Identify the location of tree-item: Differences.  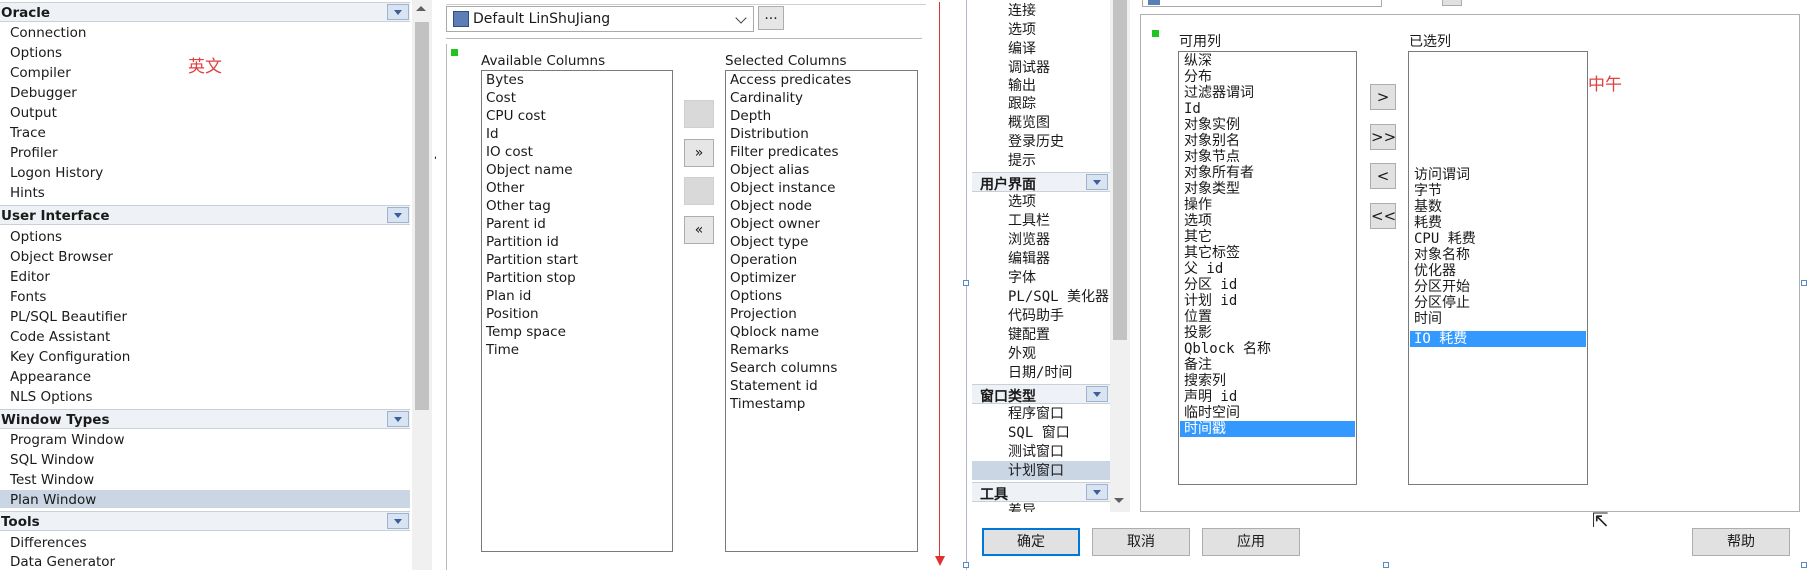
(48, 543).